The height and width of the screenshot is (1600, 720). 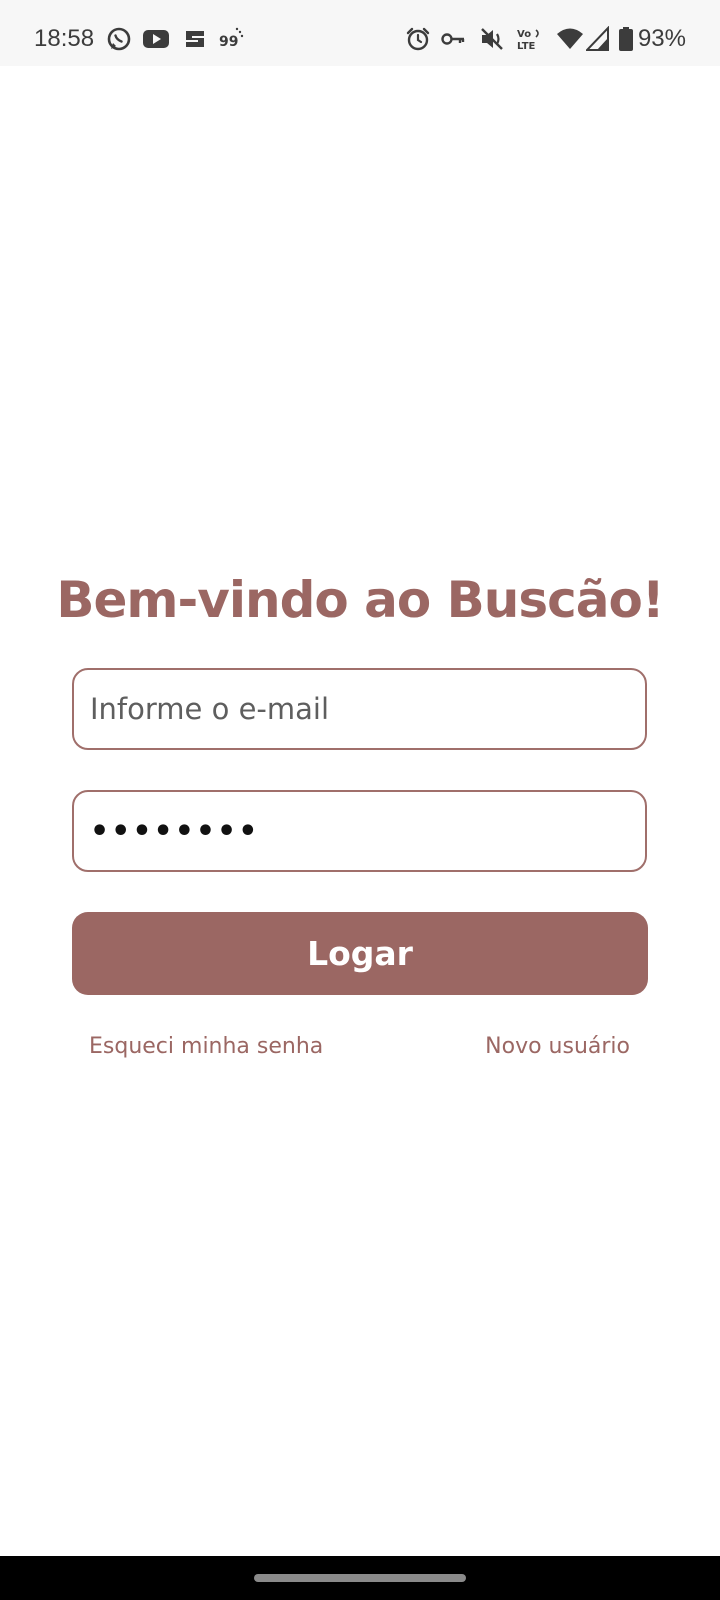 What do you see at coordinates (206, 1047) in the screenshot?
I see `forgot-password-link: Esqueci minha senha` at bounding box center [206, 1047].